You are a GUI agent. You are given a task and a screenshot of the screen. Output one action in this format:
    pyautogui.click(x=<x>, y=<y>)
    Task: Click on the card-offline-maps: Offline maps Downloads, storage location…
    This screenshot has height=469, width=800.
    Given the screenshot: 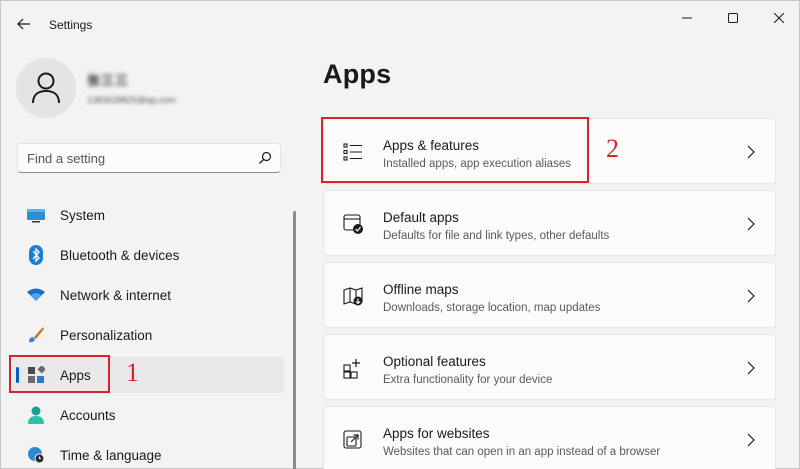 What is the action you would take?
    pyautogui.click(x=549, y=295)
    